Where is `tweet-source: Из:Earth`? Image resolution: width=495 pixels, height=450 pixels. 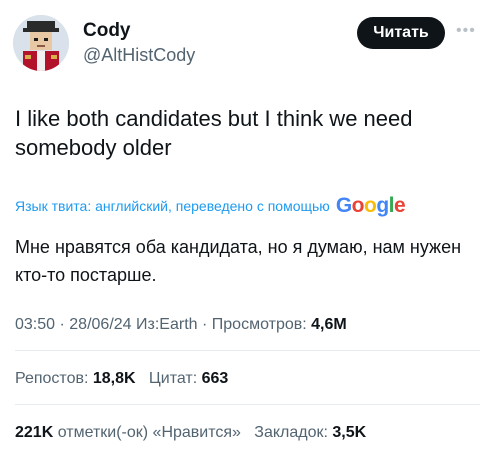 tweet-source: Из:Earth is located at coordinates (167, 324).